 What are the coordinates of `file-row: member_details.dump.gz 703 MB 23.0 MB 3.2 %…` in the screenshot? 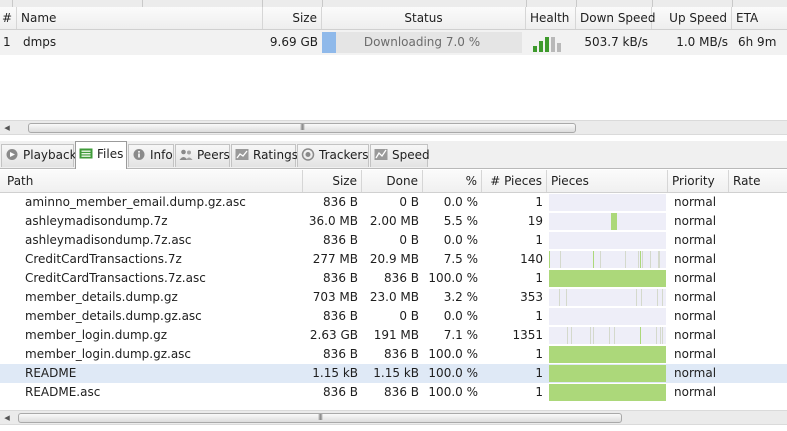 It's located at (393, 297).